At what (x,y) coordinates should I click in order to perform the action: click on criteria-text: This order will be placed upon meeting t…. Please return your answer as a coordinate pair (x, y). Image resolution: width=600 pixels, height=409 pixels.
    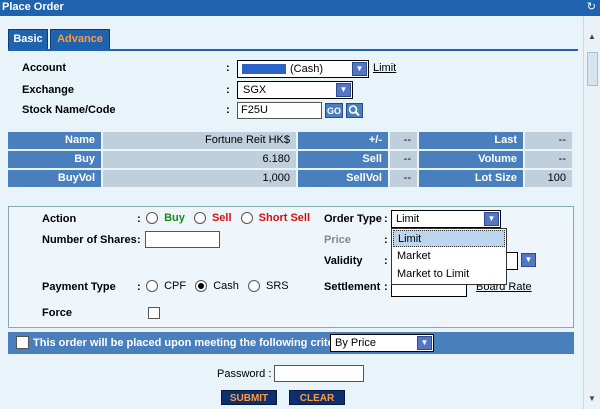
    Looking at the image, I should click on (192, 343).